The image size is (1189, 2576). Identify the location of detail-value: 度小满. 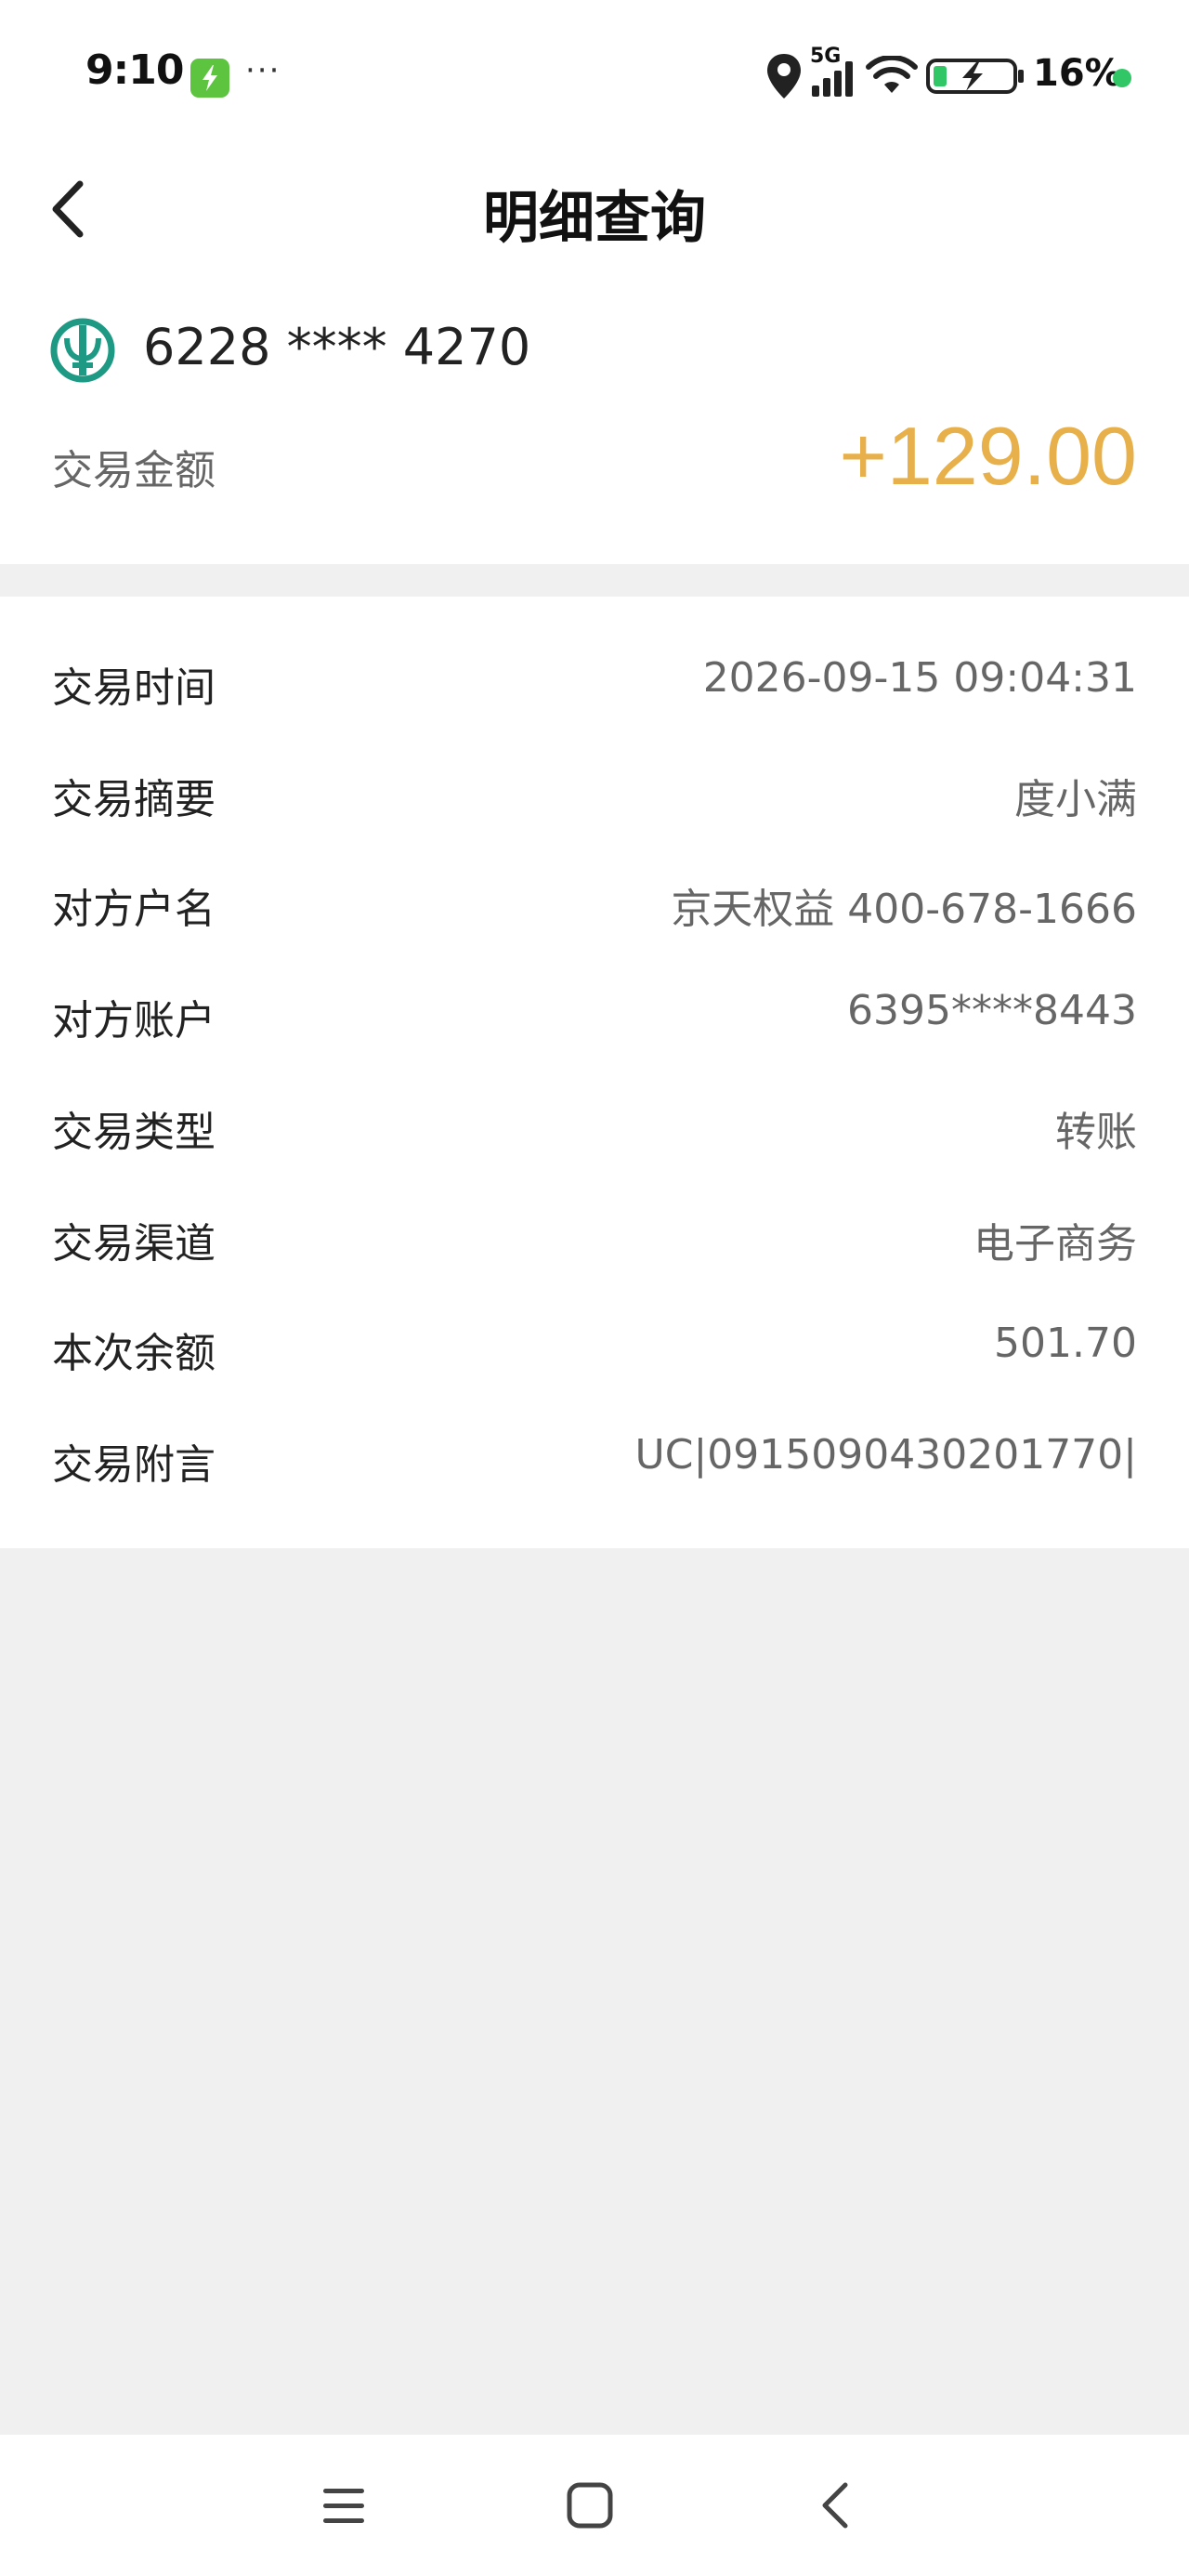
(1075, 799).